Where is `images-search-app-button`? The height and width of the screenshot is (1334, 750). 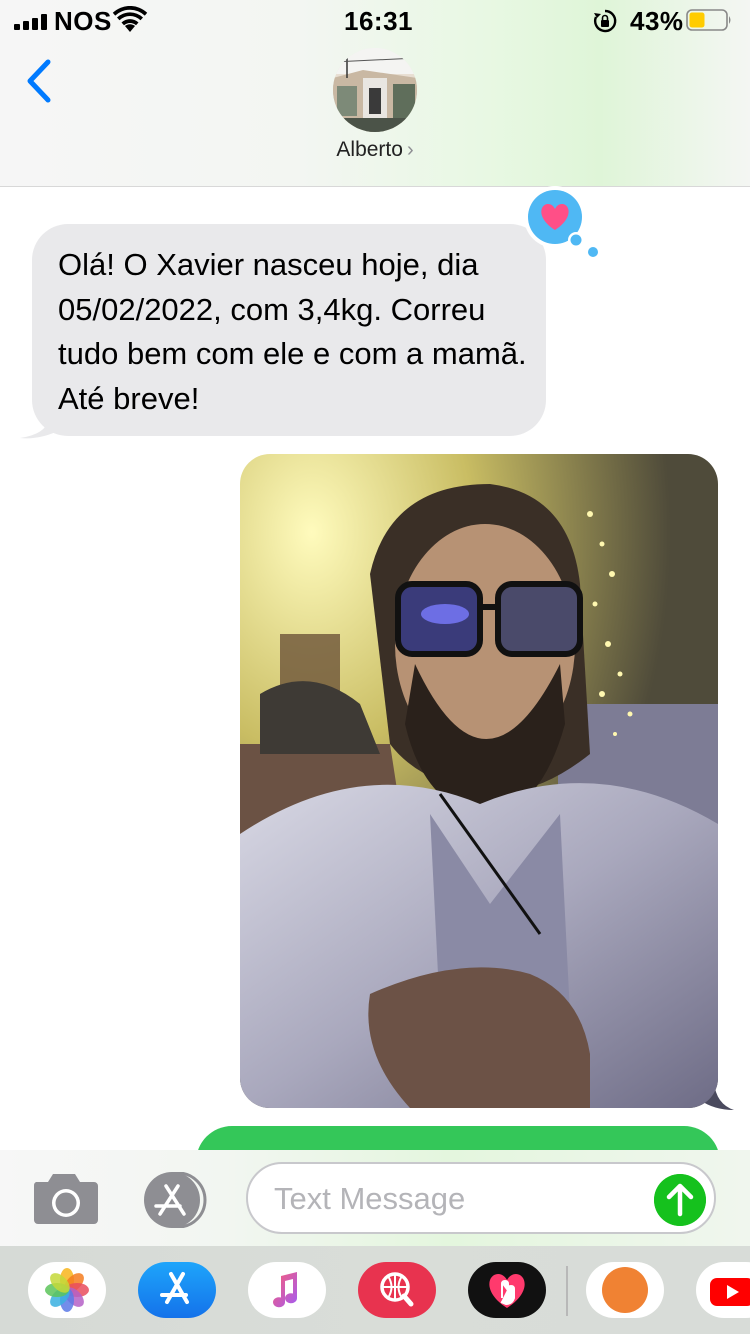 images-search-app-button is located at coordinates (397, 1290).